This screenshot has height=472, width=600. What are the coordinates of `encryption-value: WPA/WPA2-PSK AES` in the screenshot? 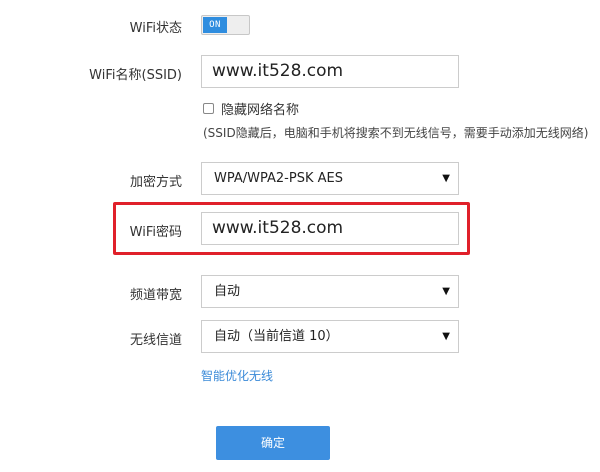 It's located at (278, 178).